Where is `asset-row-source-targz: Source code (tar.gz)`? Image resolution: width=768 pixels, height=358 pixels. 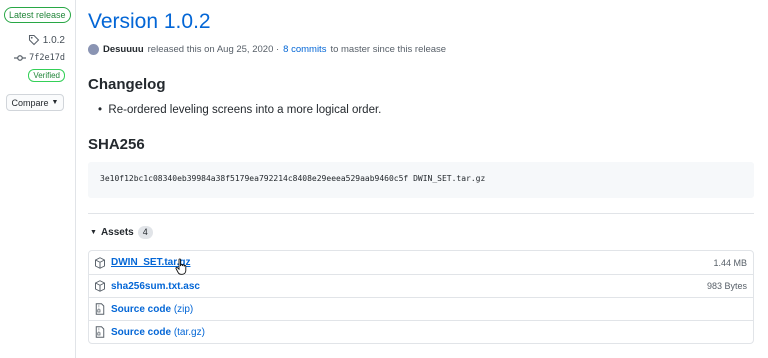 asset-row-source-targz: Source code (tar.gz) is located at coordinates (421, 331).